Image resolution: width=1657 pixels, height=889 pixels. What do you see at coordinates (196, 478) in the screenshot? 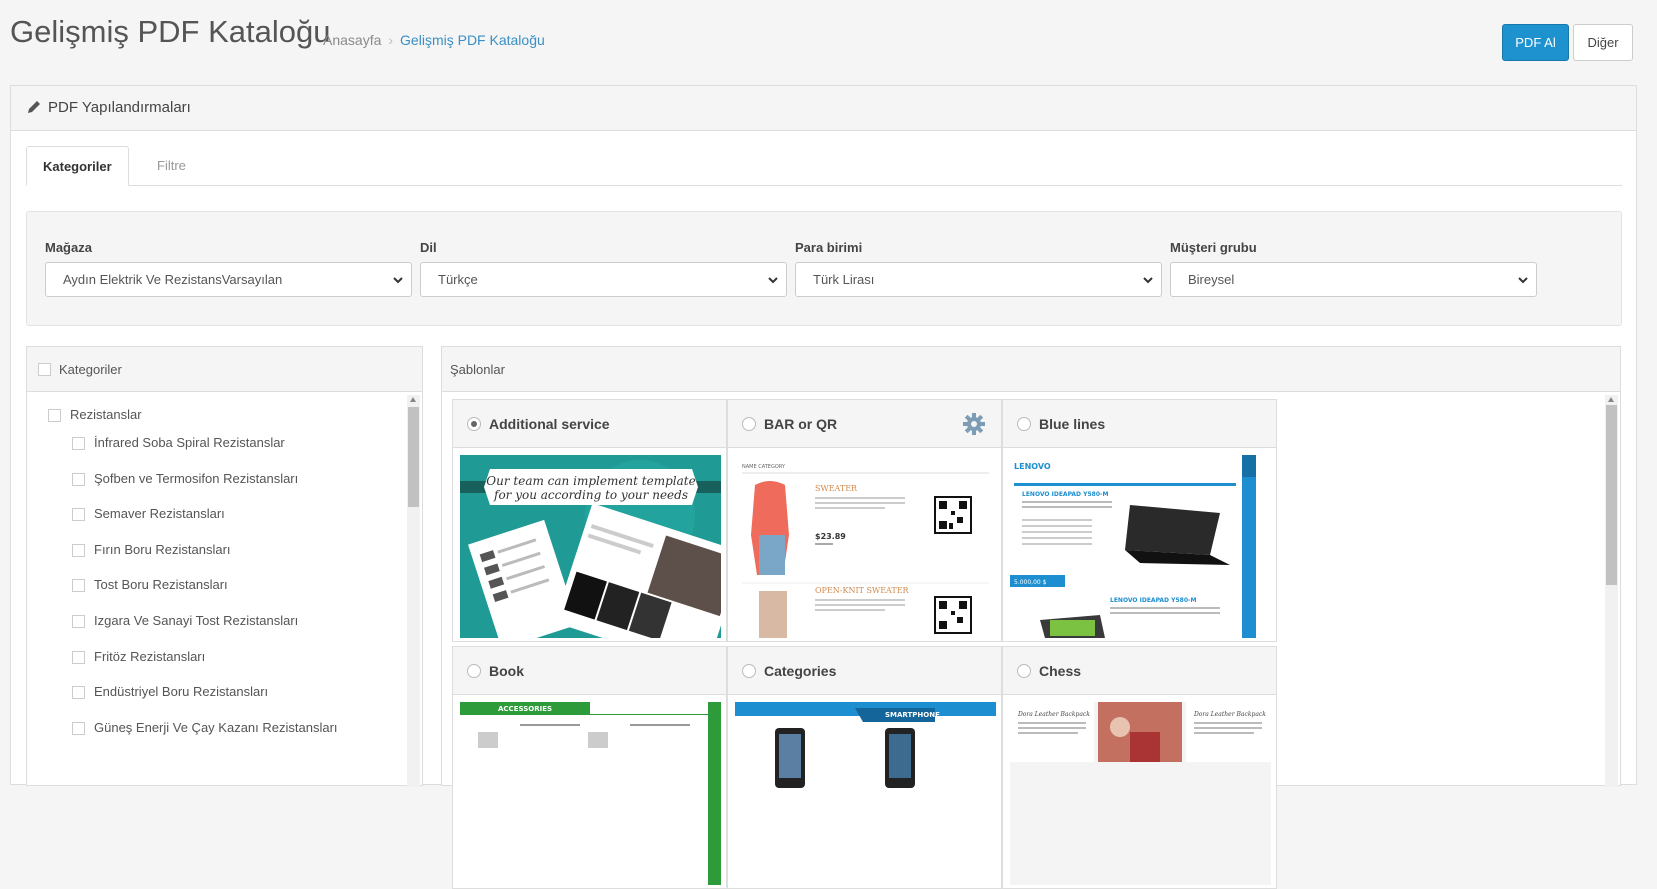
I see `category-label: Şofben ve Termosifon Rezistansları` at bounding box center [196, 478].